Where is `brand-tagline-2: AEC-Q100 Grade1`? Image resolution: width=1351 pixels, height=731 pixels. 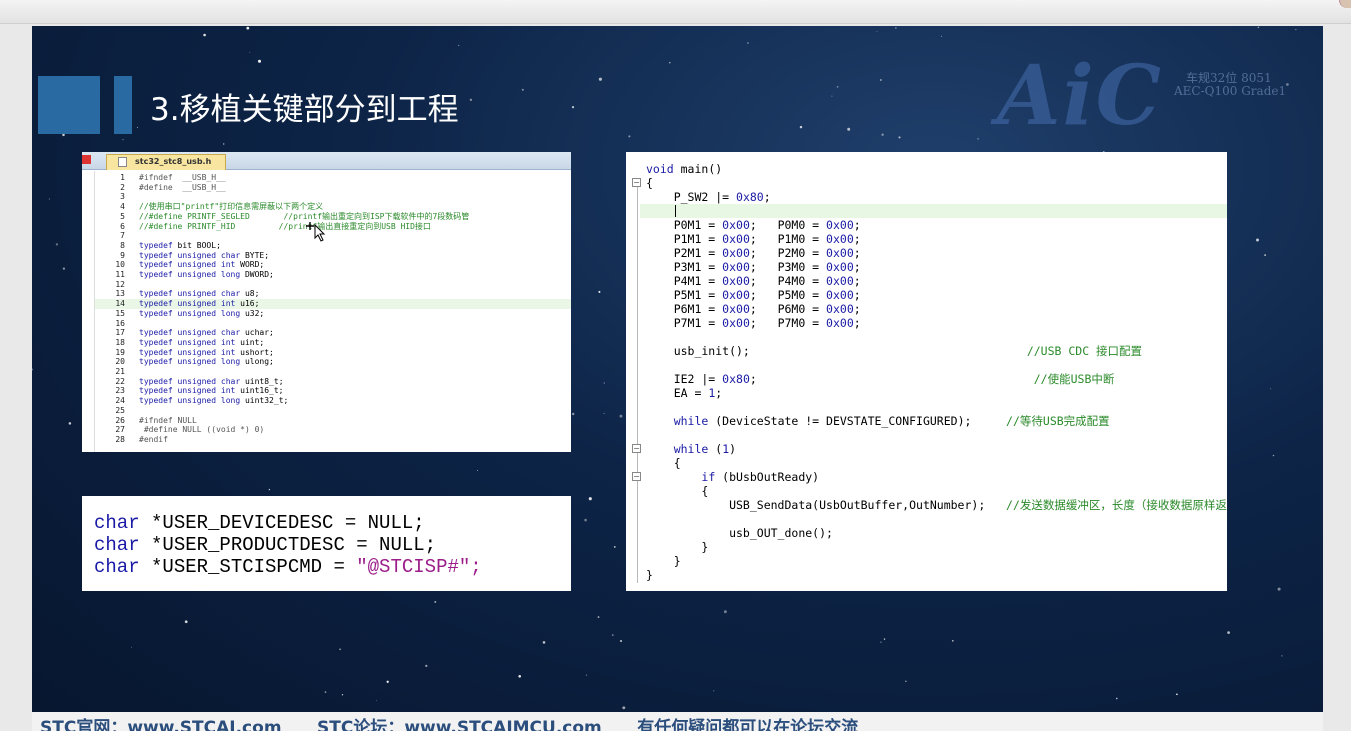 brand-tagline-2: AEC-Q100 Grade1 is located at coordinates (1230, 91).